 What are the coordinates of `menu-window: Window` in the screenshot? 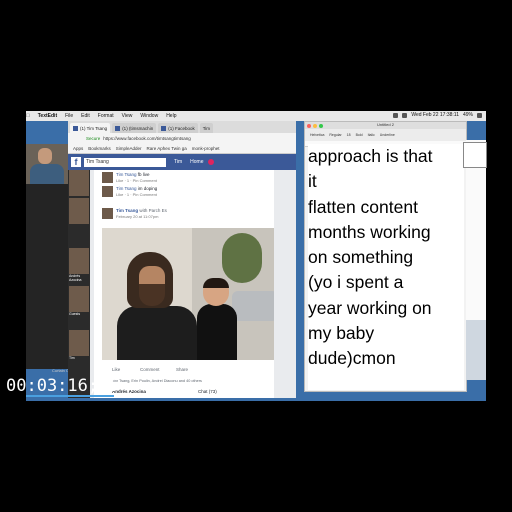 It's located at (149, 116).